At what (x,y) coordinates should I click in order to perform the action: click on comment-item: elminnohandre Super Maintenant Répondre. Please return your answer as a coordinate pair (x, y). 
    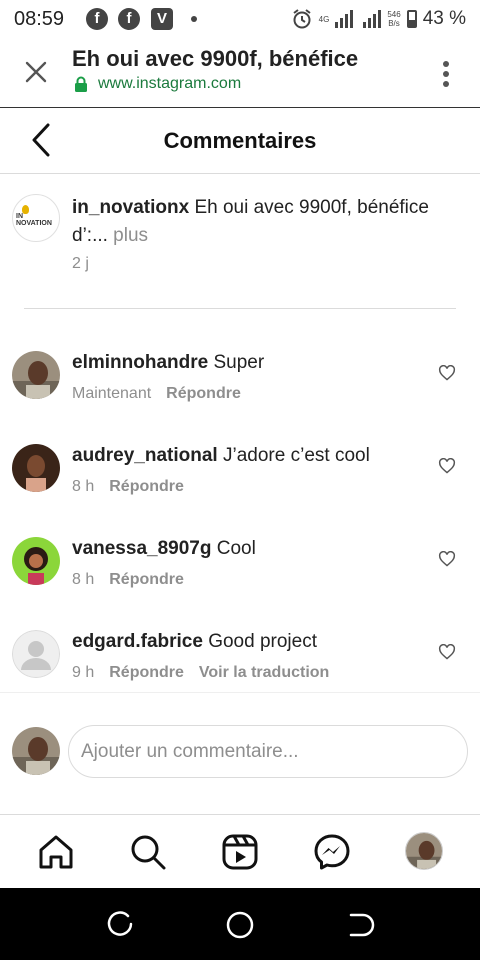
    Looking at the image, I should click on (240, 397).